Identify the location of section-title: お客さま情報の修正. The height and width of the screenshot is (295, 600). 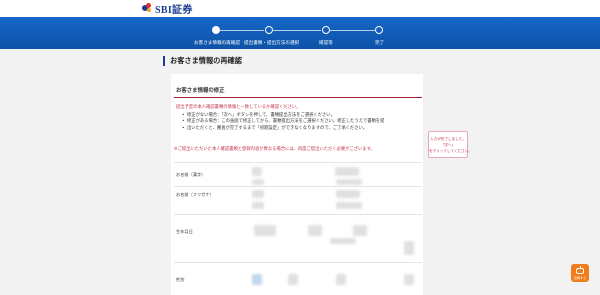
(200, 91).